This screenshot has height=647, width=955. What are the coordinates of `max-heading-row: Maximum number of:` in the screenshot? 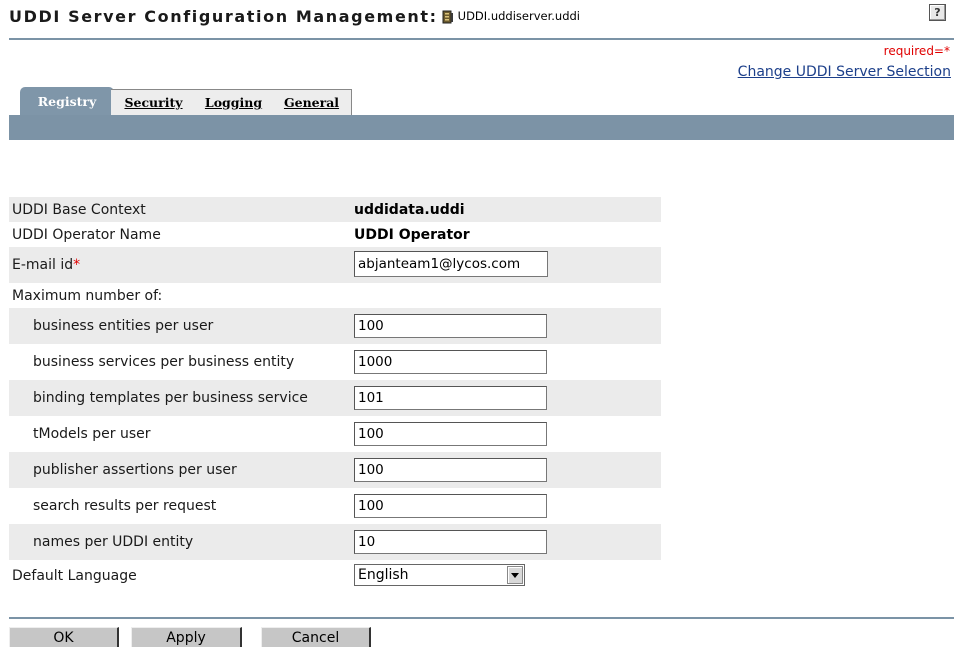 It's located at (335, 295).